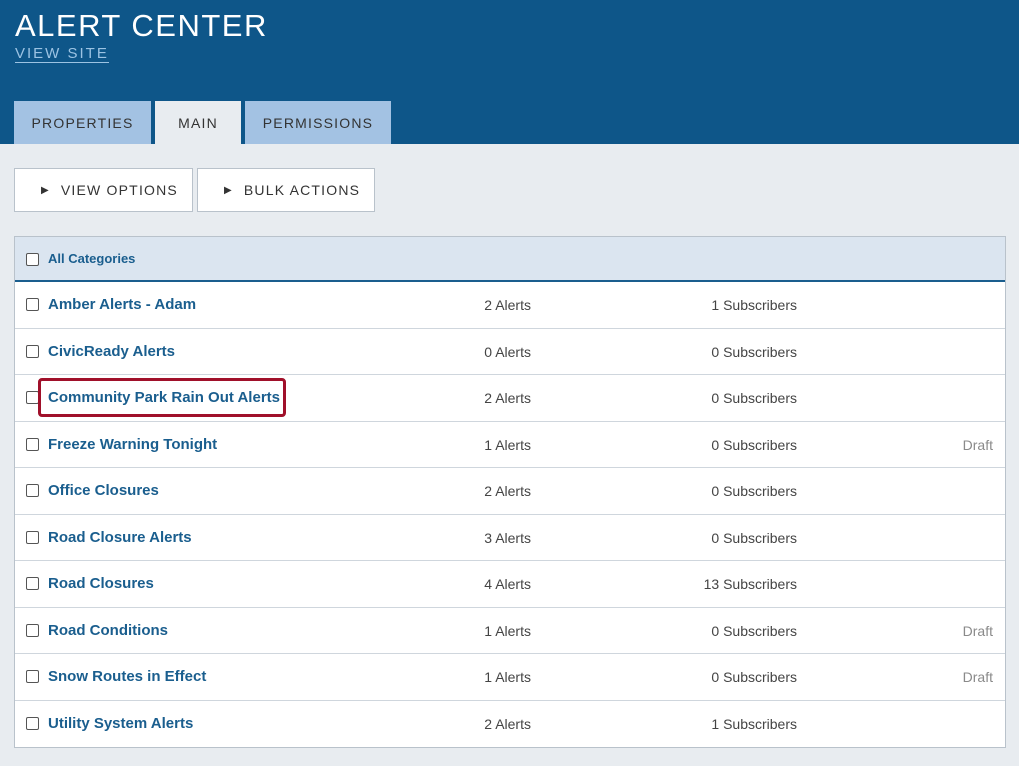  Describe the element at coordinates (91, 258) in the screenshot. I see `all-categories-label: All Categories` at that location.